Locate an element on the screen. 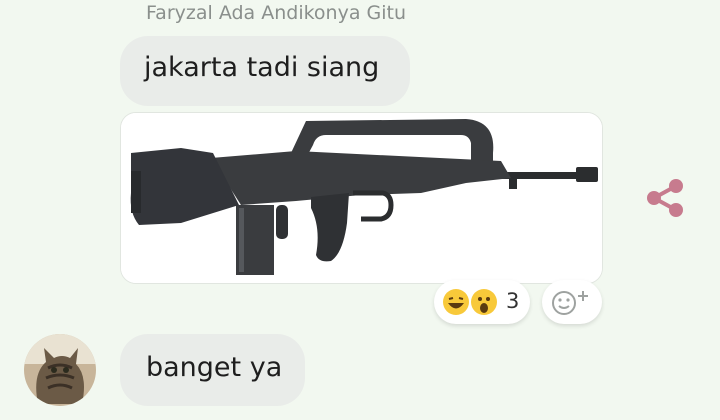 The width and height of the screenshot is (720, 420). add-reaction-button is located at coordinates (572, 302).